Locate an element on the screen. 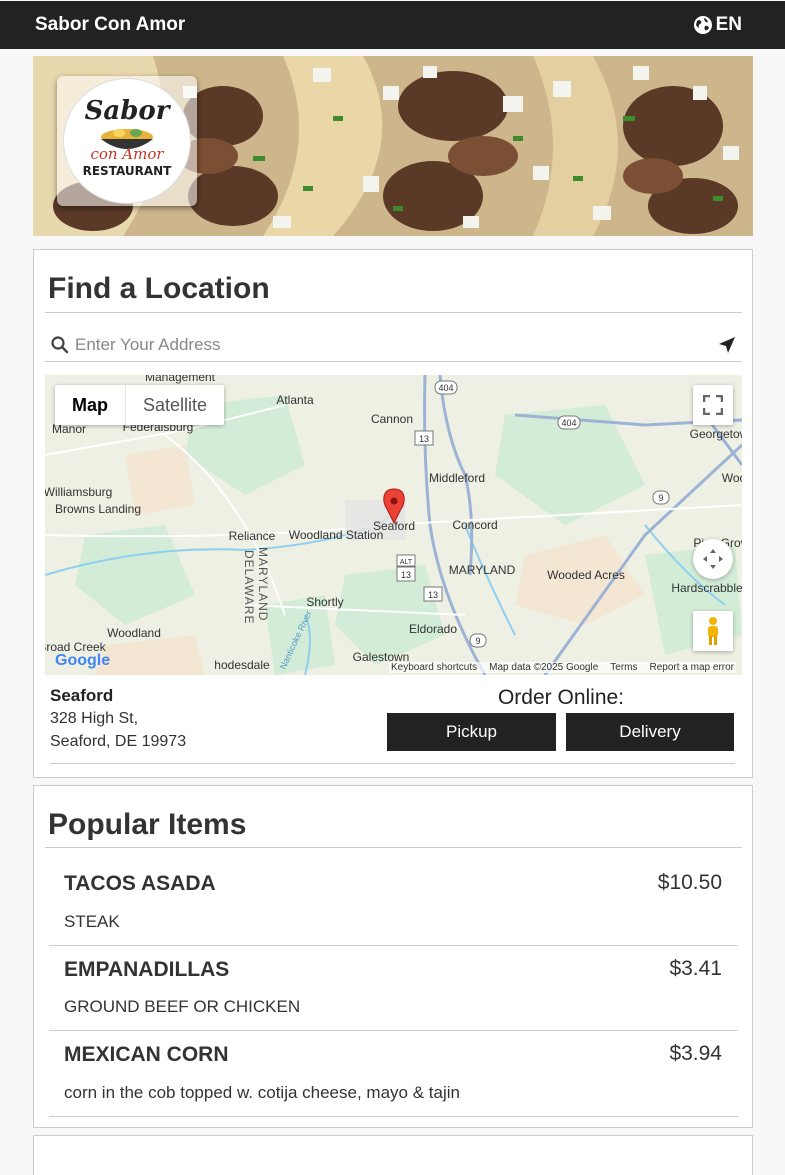 The width and height of the screenshot is (785, 1175). map-label: Cannon is located at coordinates (392, 419).